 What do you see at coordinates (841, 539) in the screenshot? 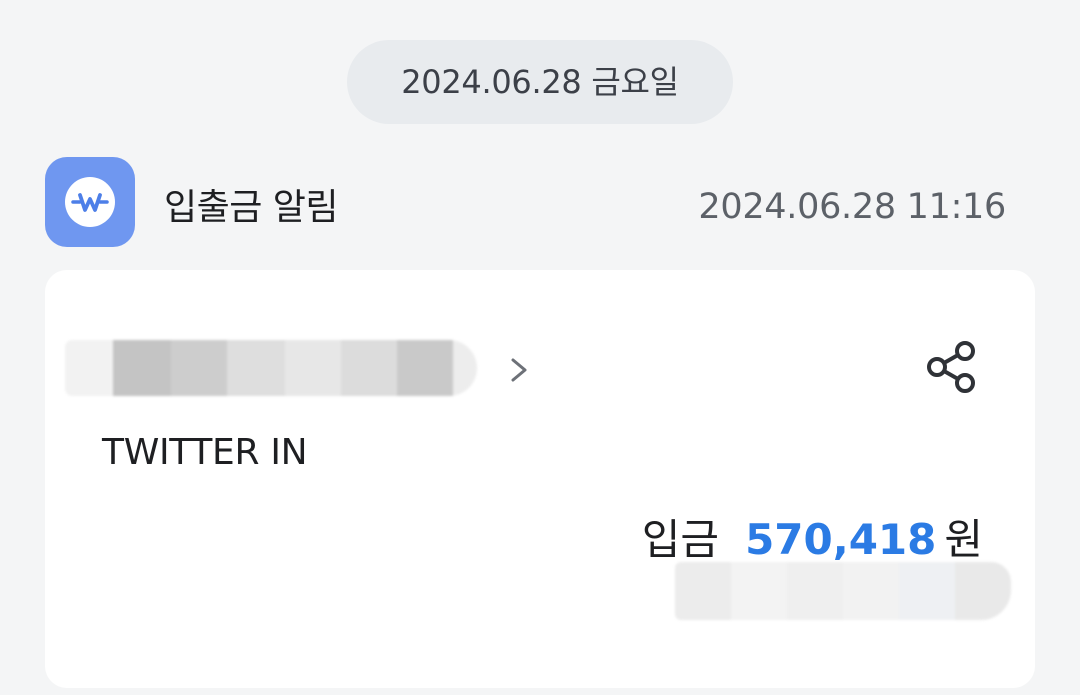
I see `transaction-amount: 570,418` at bounding box center [841, 539].